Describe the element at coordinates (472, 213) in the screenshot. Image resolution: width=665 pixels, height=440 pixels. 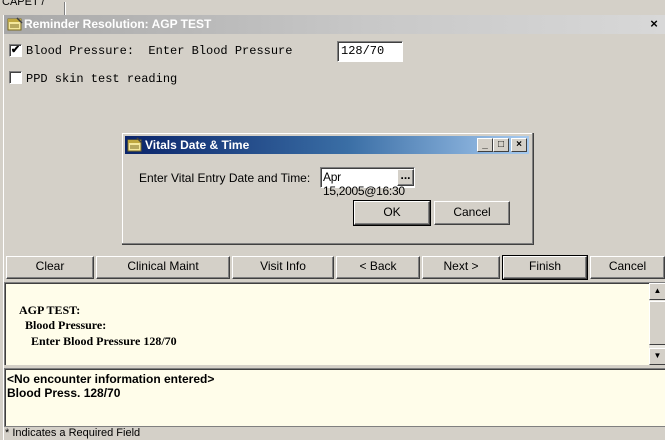
I see `dialog-cancel-button: Cancel` at that location.